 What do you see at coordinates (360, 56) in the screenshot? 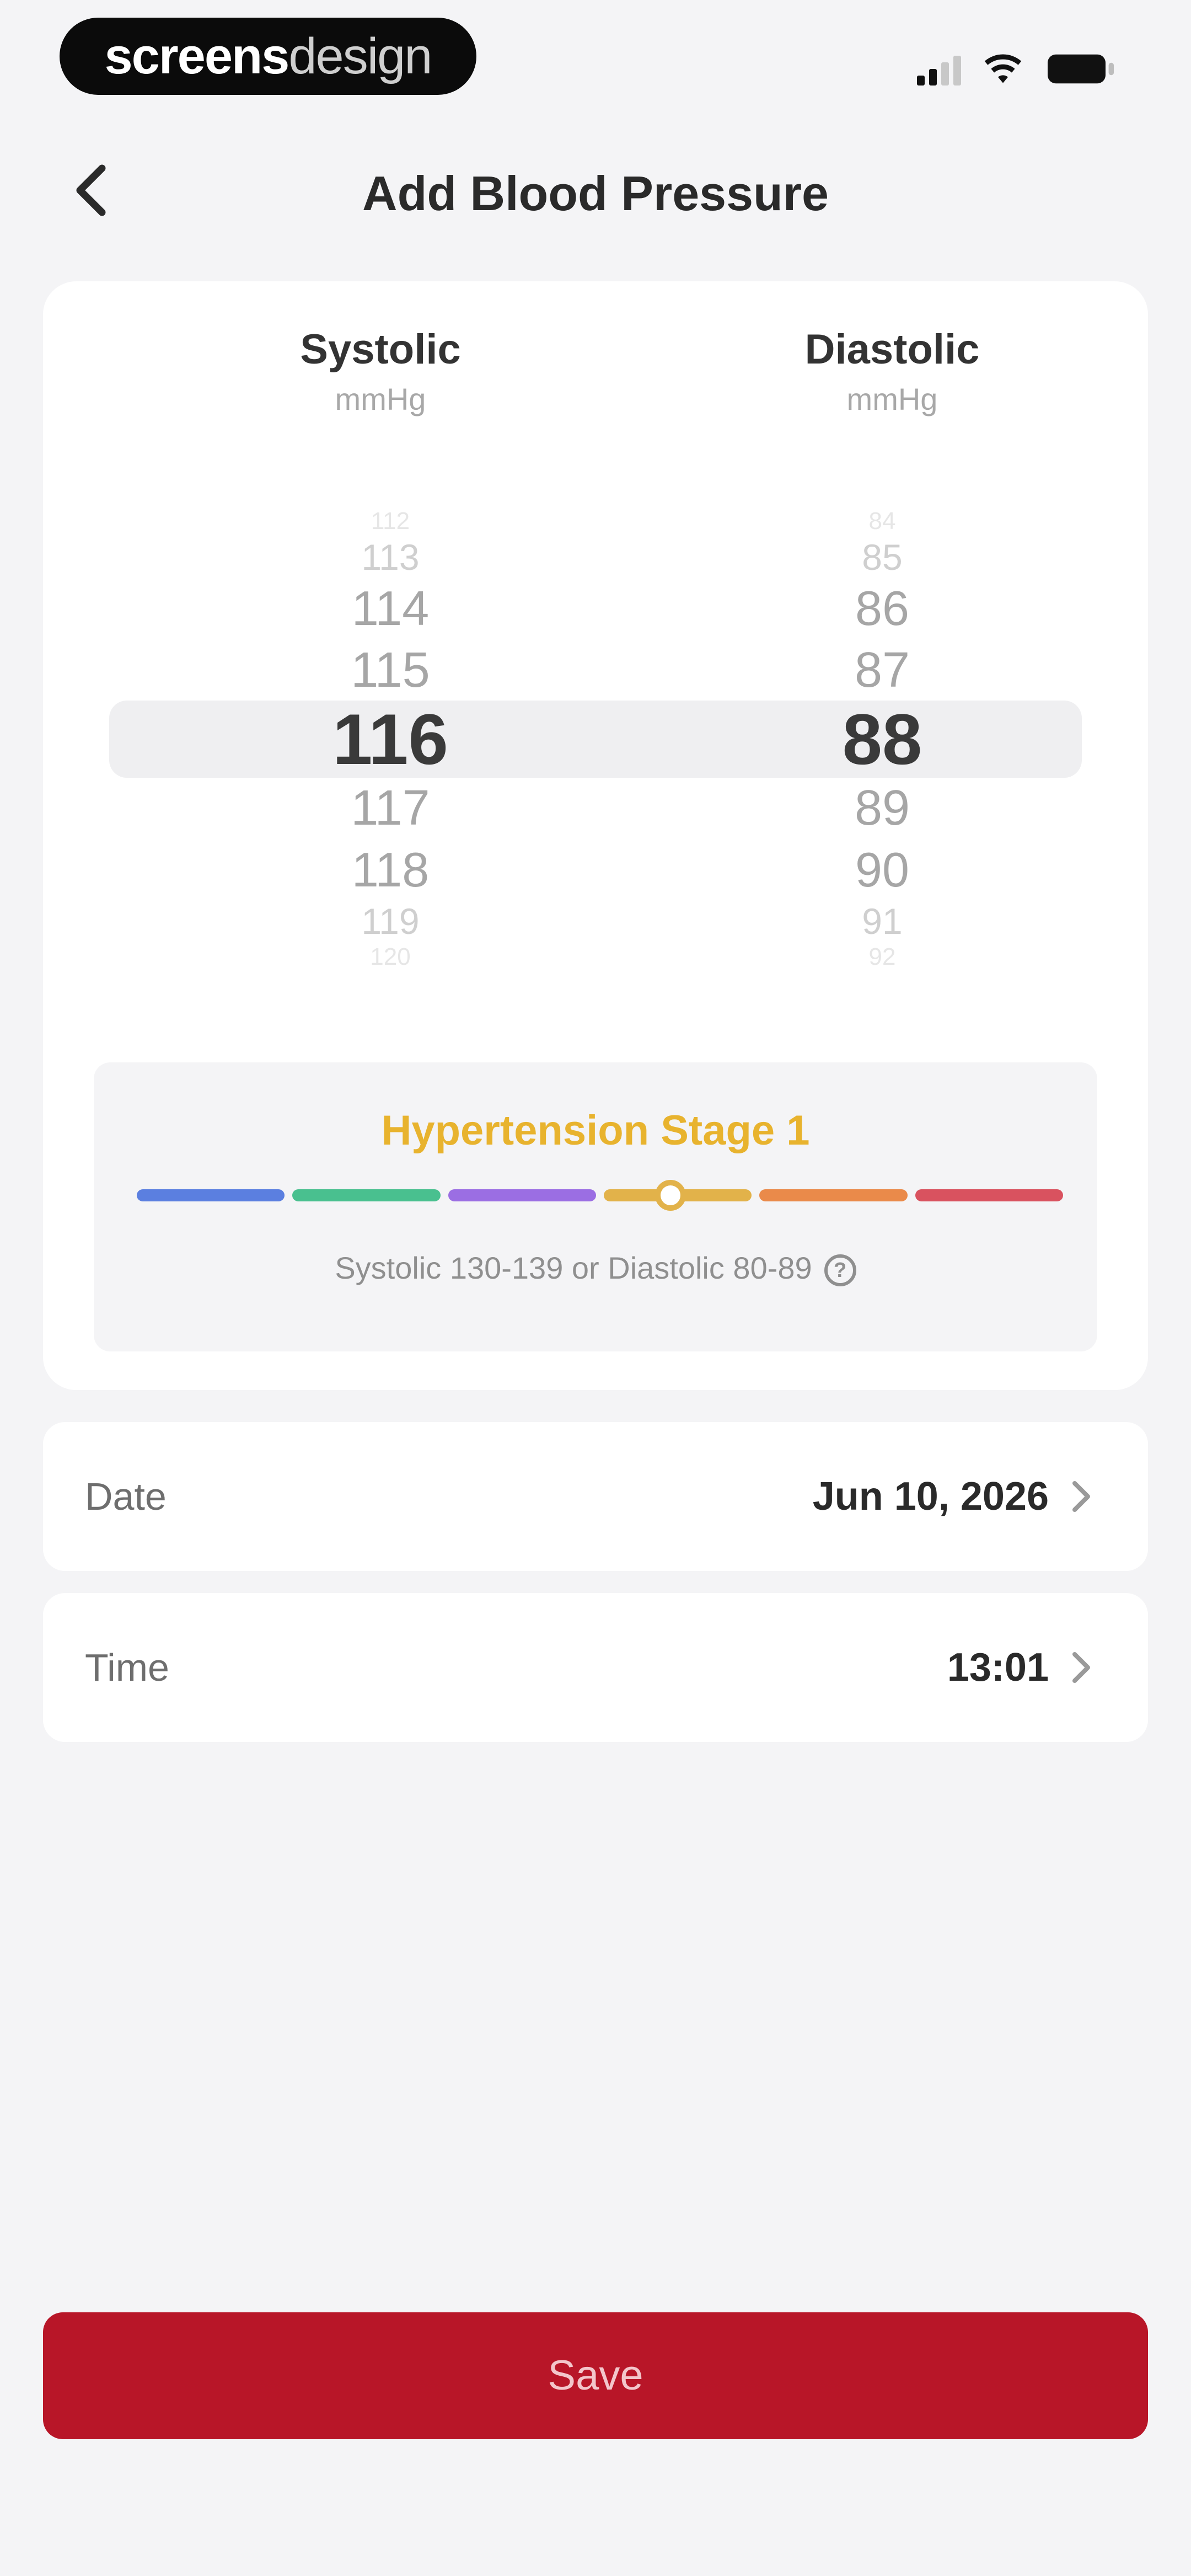
I see `brand-logo-light: design` at bounding box center [360, 56].